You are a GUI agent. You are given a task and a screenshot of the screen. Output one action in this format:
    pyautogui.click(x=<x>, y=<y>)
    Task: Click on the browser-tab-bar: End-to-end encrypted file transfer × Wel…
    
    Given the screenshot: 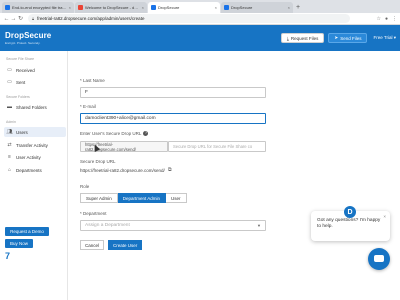 What is the action you would take?
    pyautogui.click(x=200, y=6)
    